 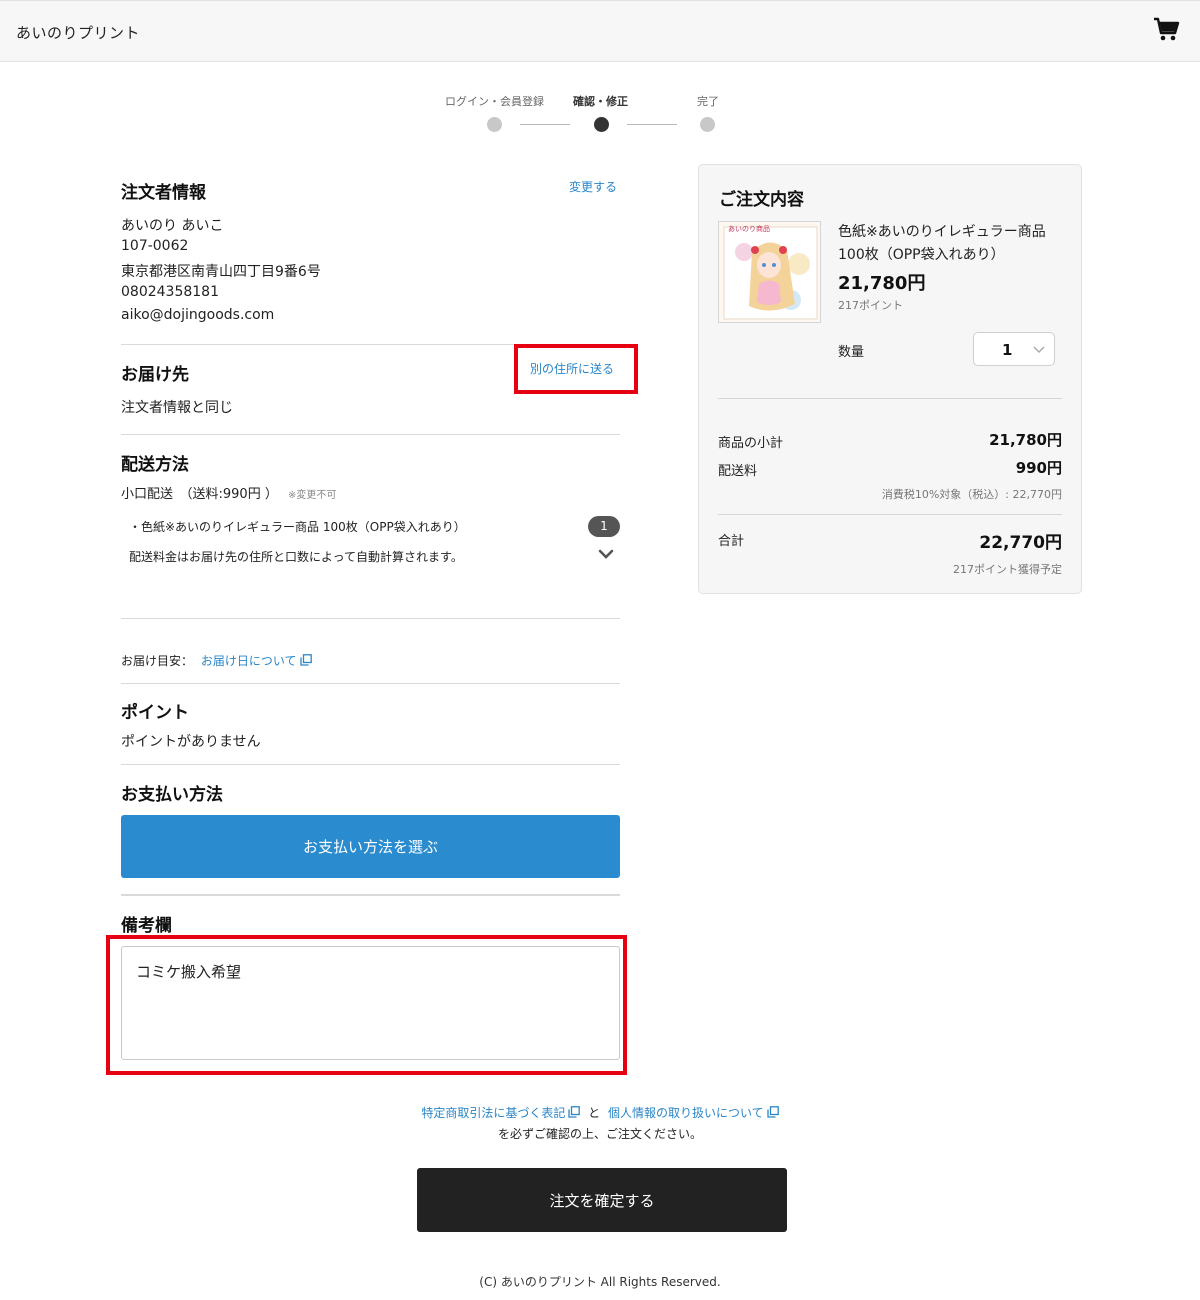 I want to click on eta-link: お届け日について, so click(x=256, y=661).